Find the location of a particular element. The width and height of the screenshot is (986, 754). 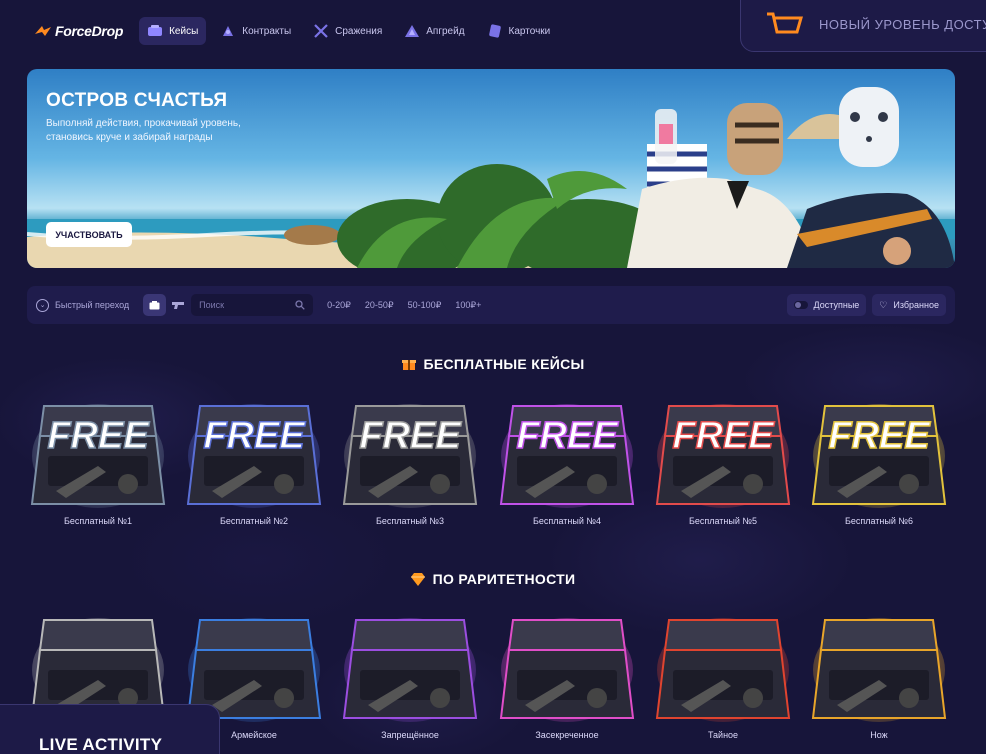

search-icon is located at coordinates (300, 305).